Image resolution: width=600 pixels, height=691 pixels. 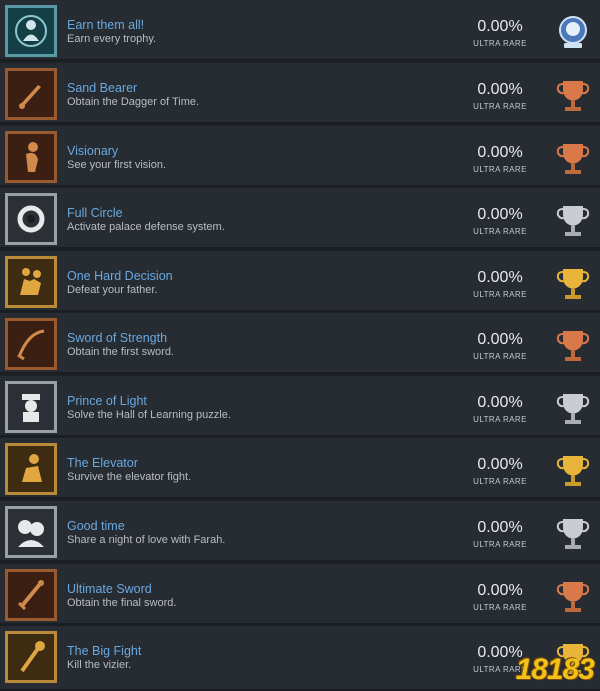 What do you see at coordinates (117, 165) in the screenshot?
I see `trophy-description: See your first vision.` at bounding box center [117, 165].